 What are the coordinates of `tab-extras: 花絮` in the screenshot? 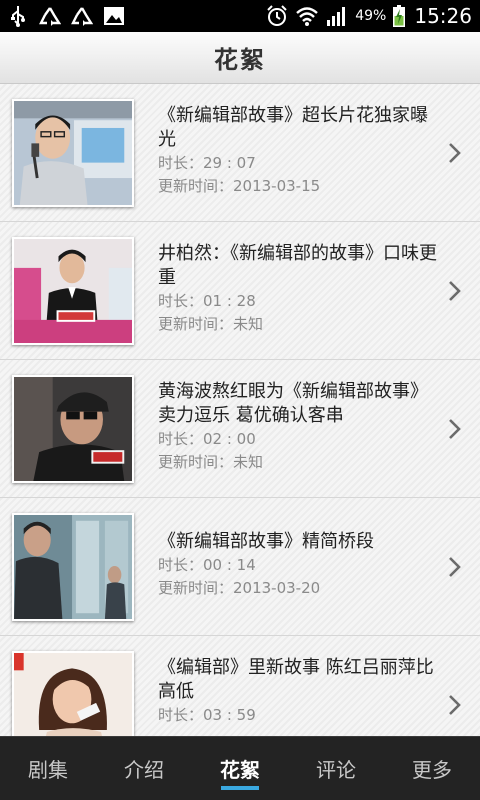 It's located at (240, 768).